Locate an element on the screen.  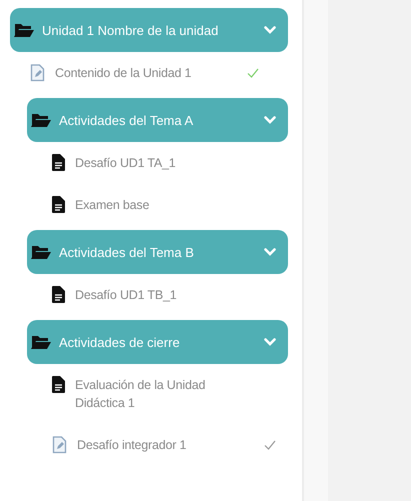
folder-title: Actividades del Tema A is located at coordinates (126, 120).